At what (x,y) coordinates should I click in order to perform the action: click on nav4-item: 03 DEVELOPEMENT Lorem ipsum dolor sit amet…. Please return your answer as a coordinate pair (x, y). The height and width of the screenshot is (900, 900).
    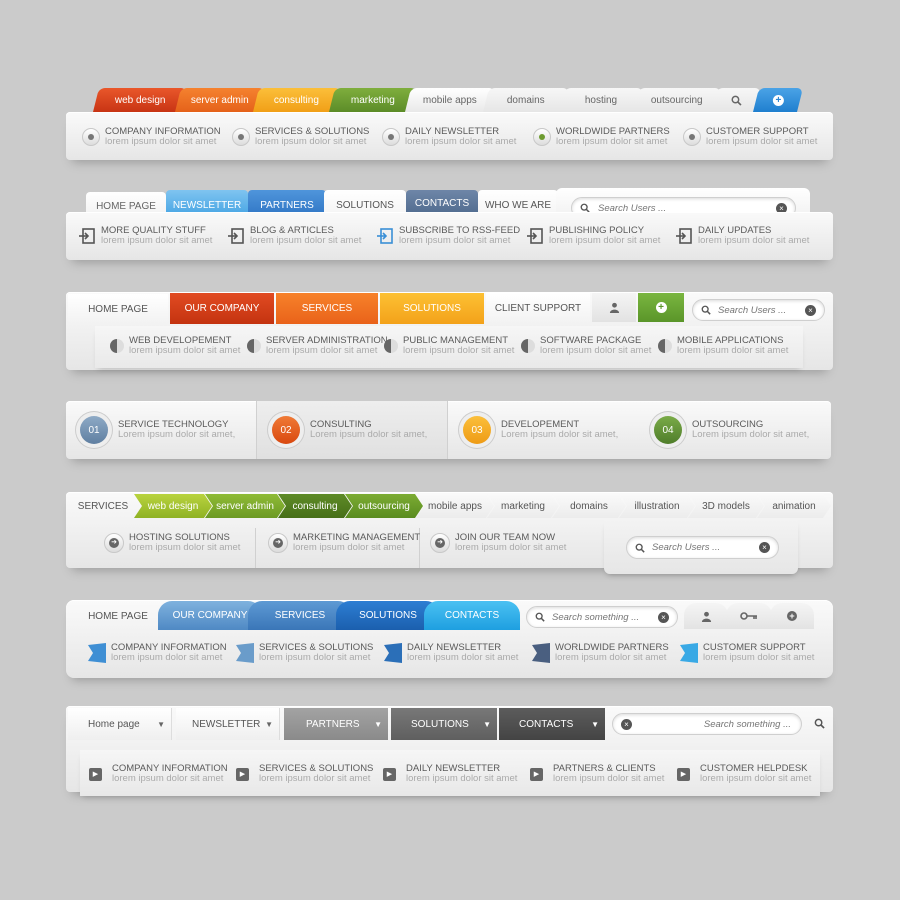
    Looking at the image, I should click on (540, 430).